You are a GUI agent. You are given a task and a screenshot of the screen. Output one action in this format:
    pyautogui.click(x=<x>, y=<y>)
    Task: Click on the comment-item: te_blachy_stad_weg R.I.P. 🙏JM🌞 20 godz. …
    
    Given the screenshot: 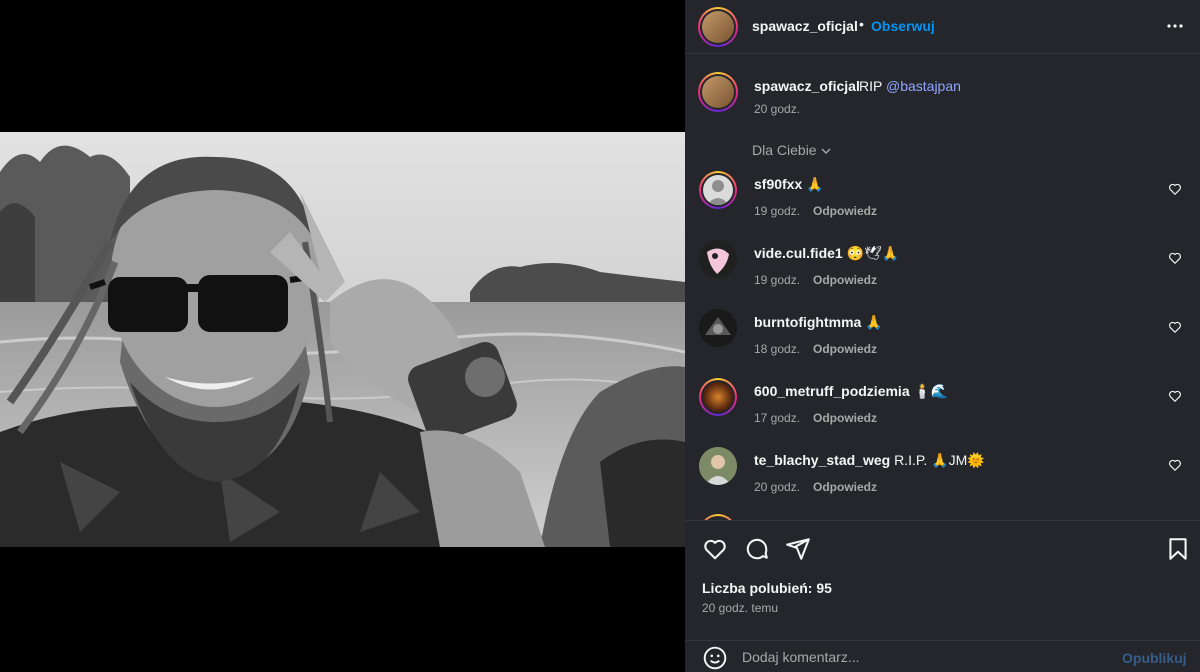 What is the action you would take?
    pyautogui.click(x=942, y=475)
    